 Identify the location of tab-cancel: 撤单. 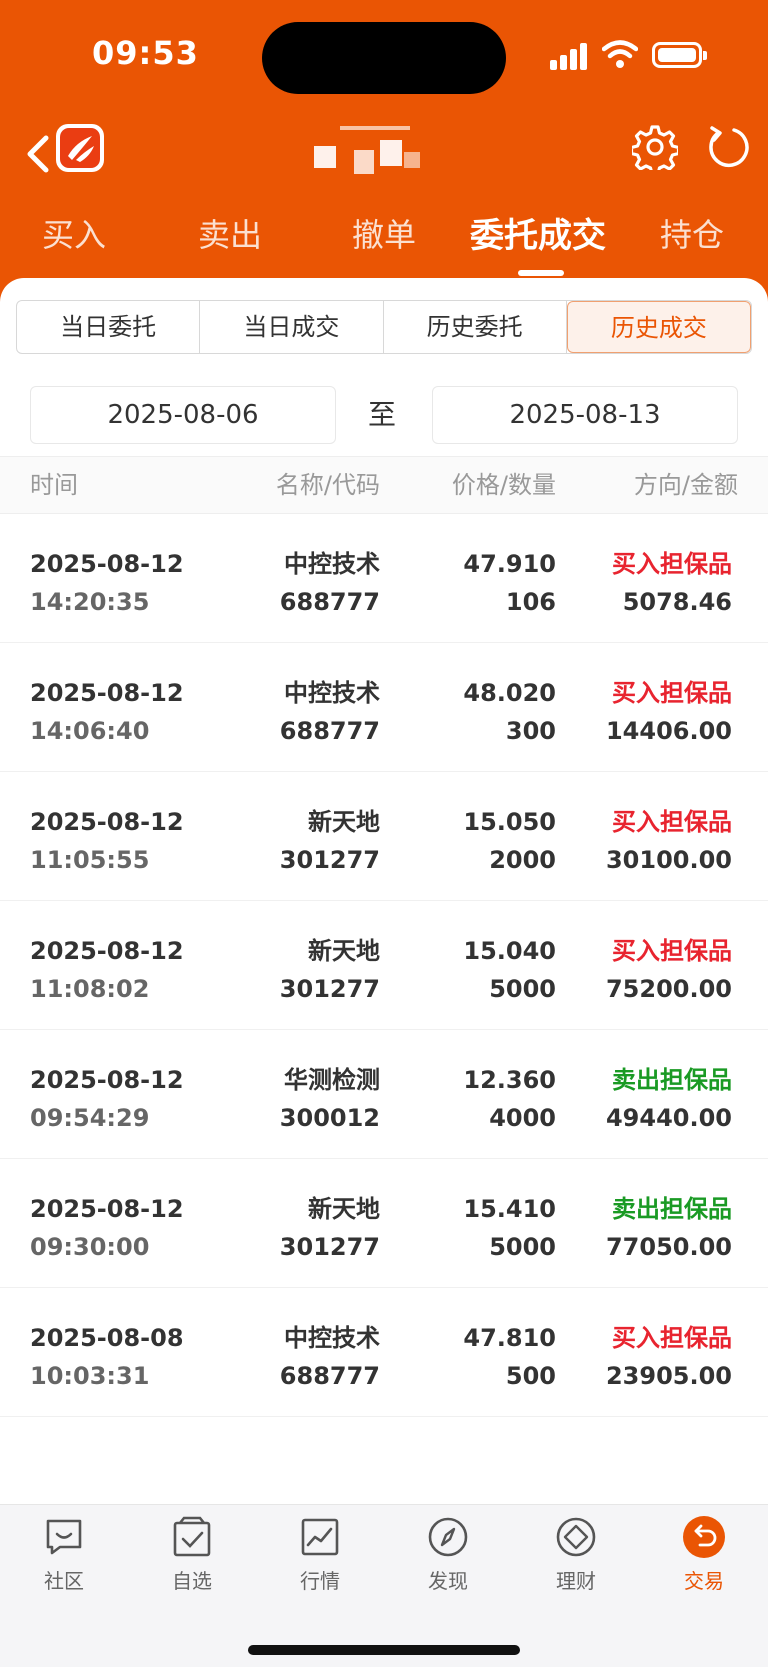
(384, 233).